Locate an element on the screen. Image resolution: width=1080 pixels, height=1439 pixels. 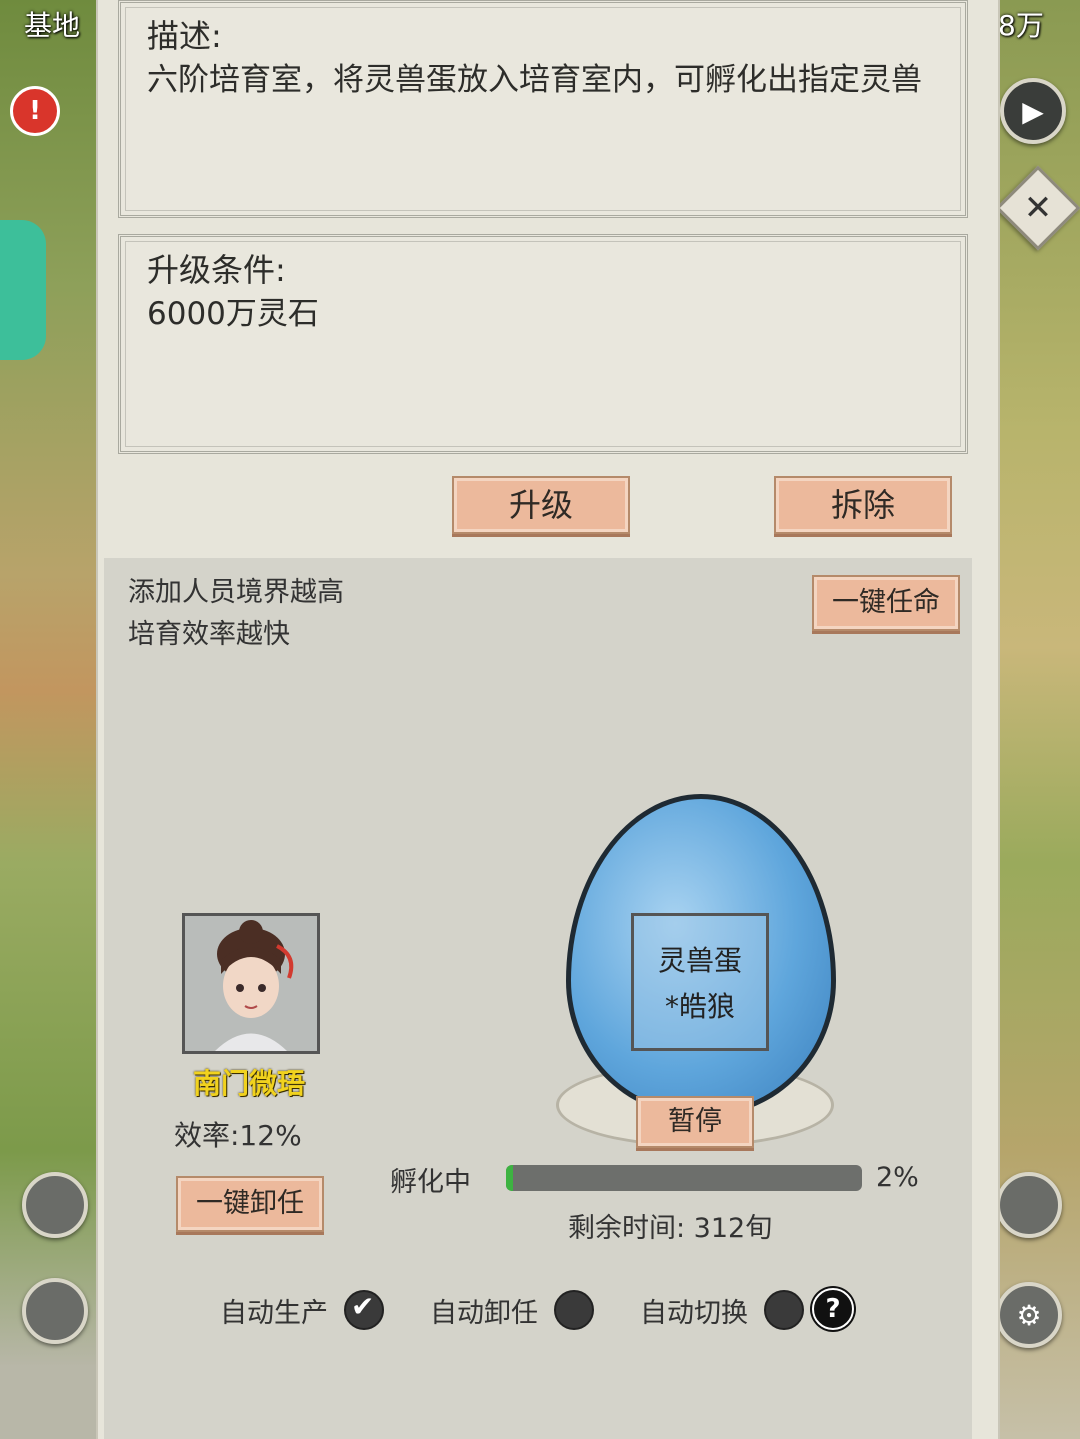
side-tab is located at coordinates (23, 290).